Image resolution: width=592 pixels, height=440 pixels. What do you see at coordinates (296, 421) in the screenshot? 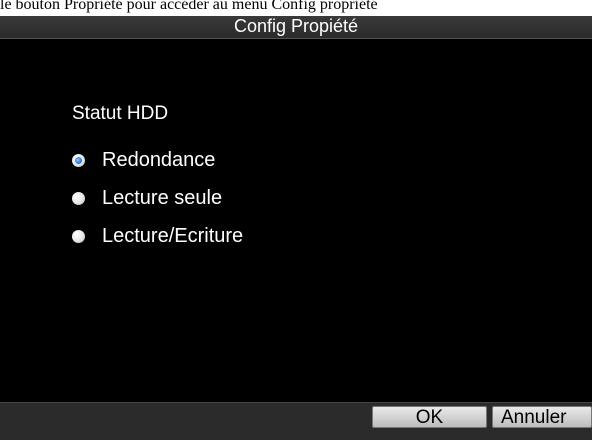
I see `dialog-button-bar: OK Annuler` at bounding box center [296, 421].